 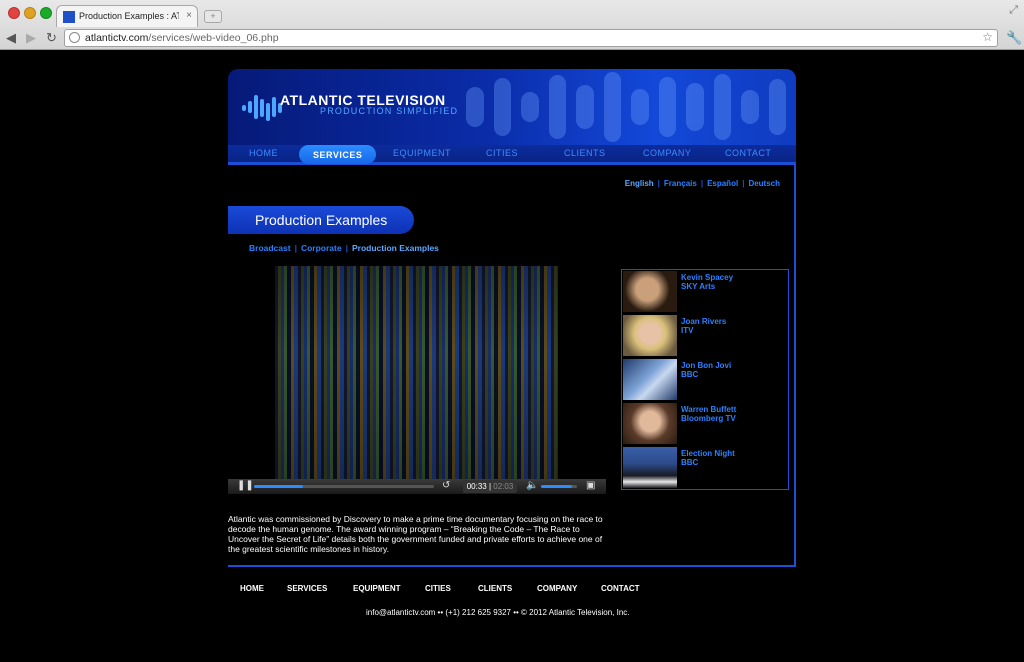 What do you see at coordinates (476, 486) in the screenshot?
I see `current-time: 00:33` at bounding box center [476, 486].